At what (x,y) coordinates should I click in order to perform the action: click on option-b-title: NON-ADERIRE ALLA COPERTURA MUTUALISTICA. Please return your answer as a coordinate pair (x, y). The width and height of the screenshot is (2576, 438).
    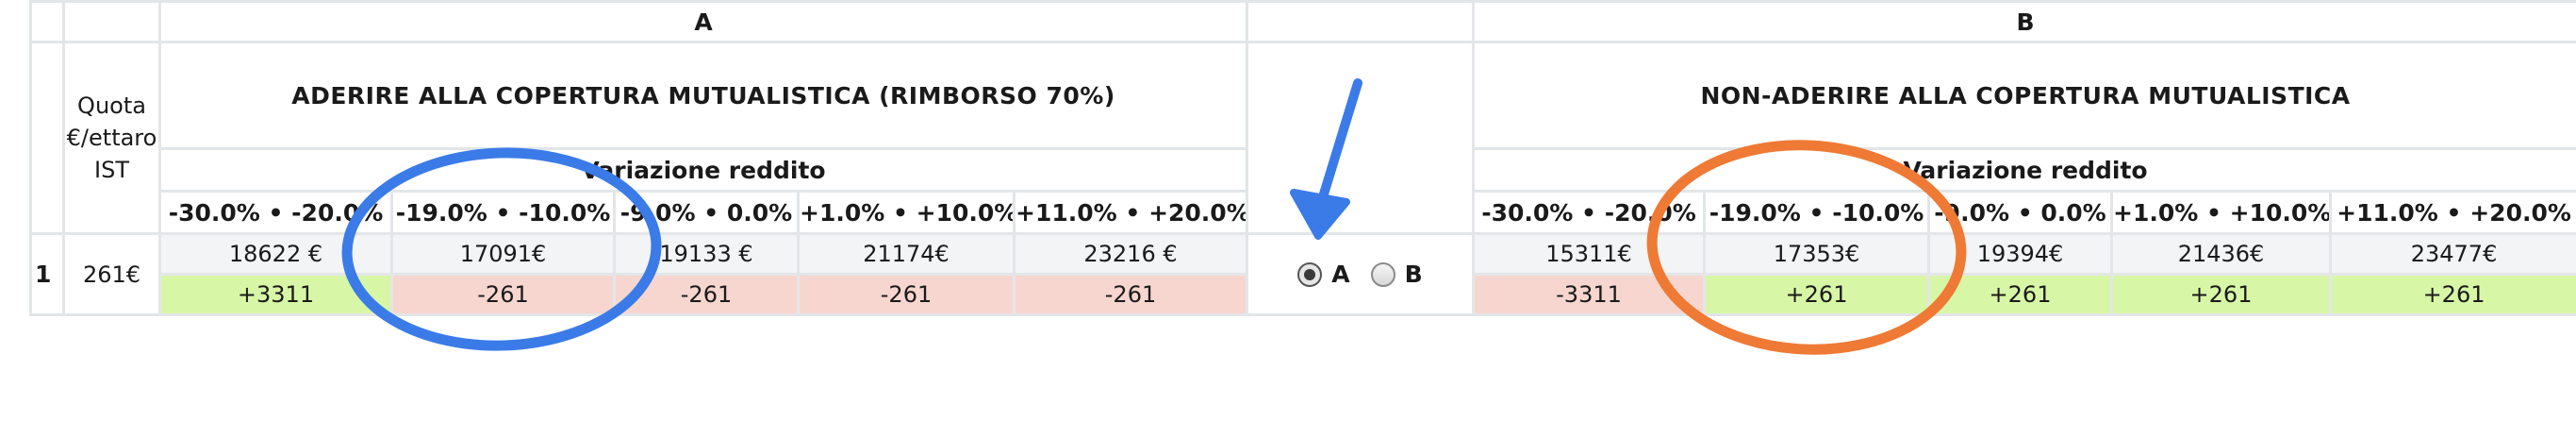
    Looking at the image, I should click on (2024, 95).